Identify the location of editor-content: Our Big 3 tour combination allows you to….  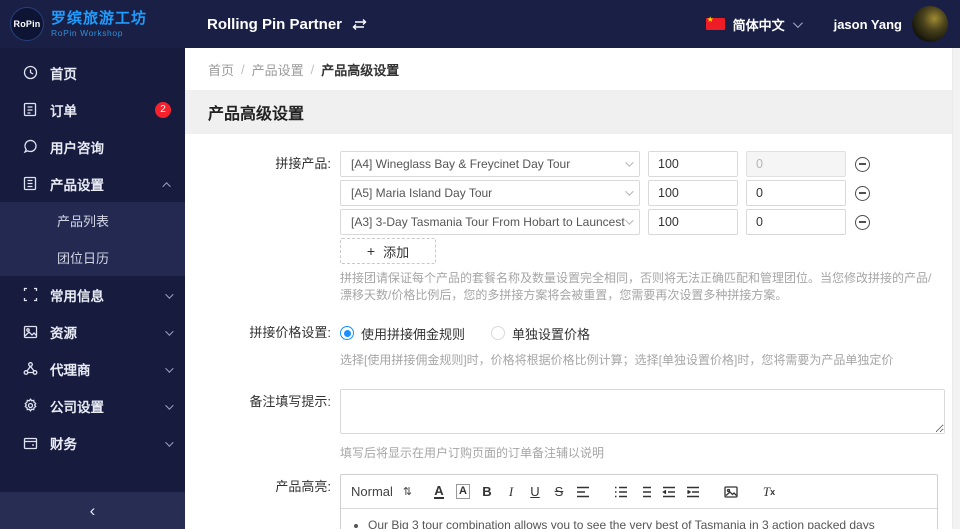
(639, 519).